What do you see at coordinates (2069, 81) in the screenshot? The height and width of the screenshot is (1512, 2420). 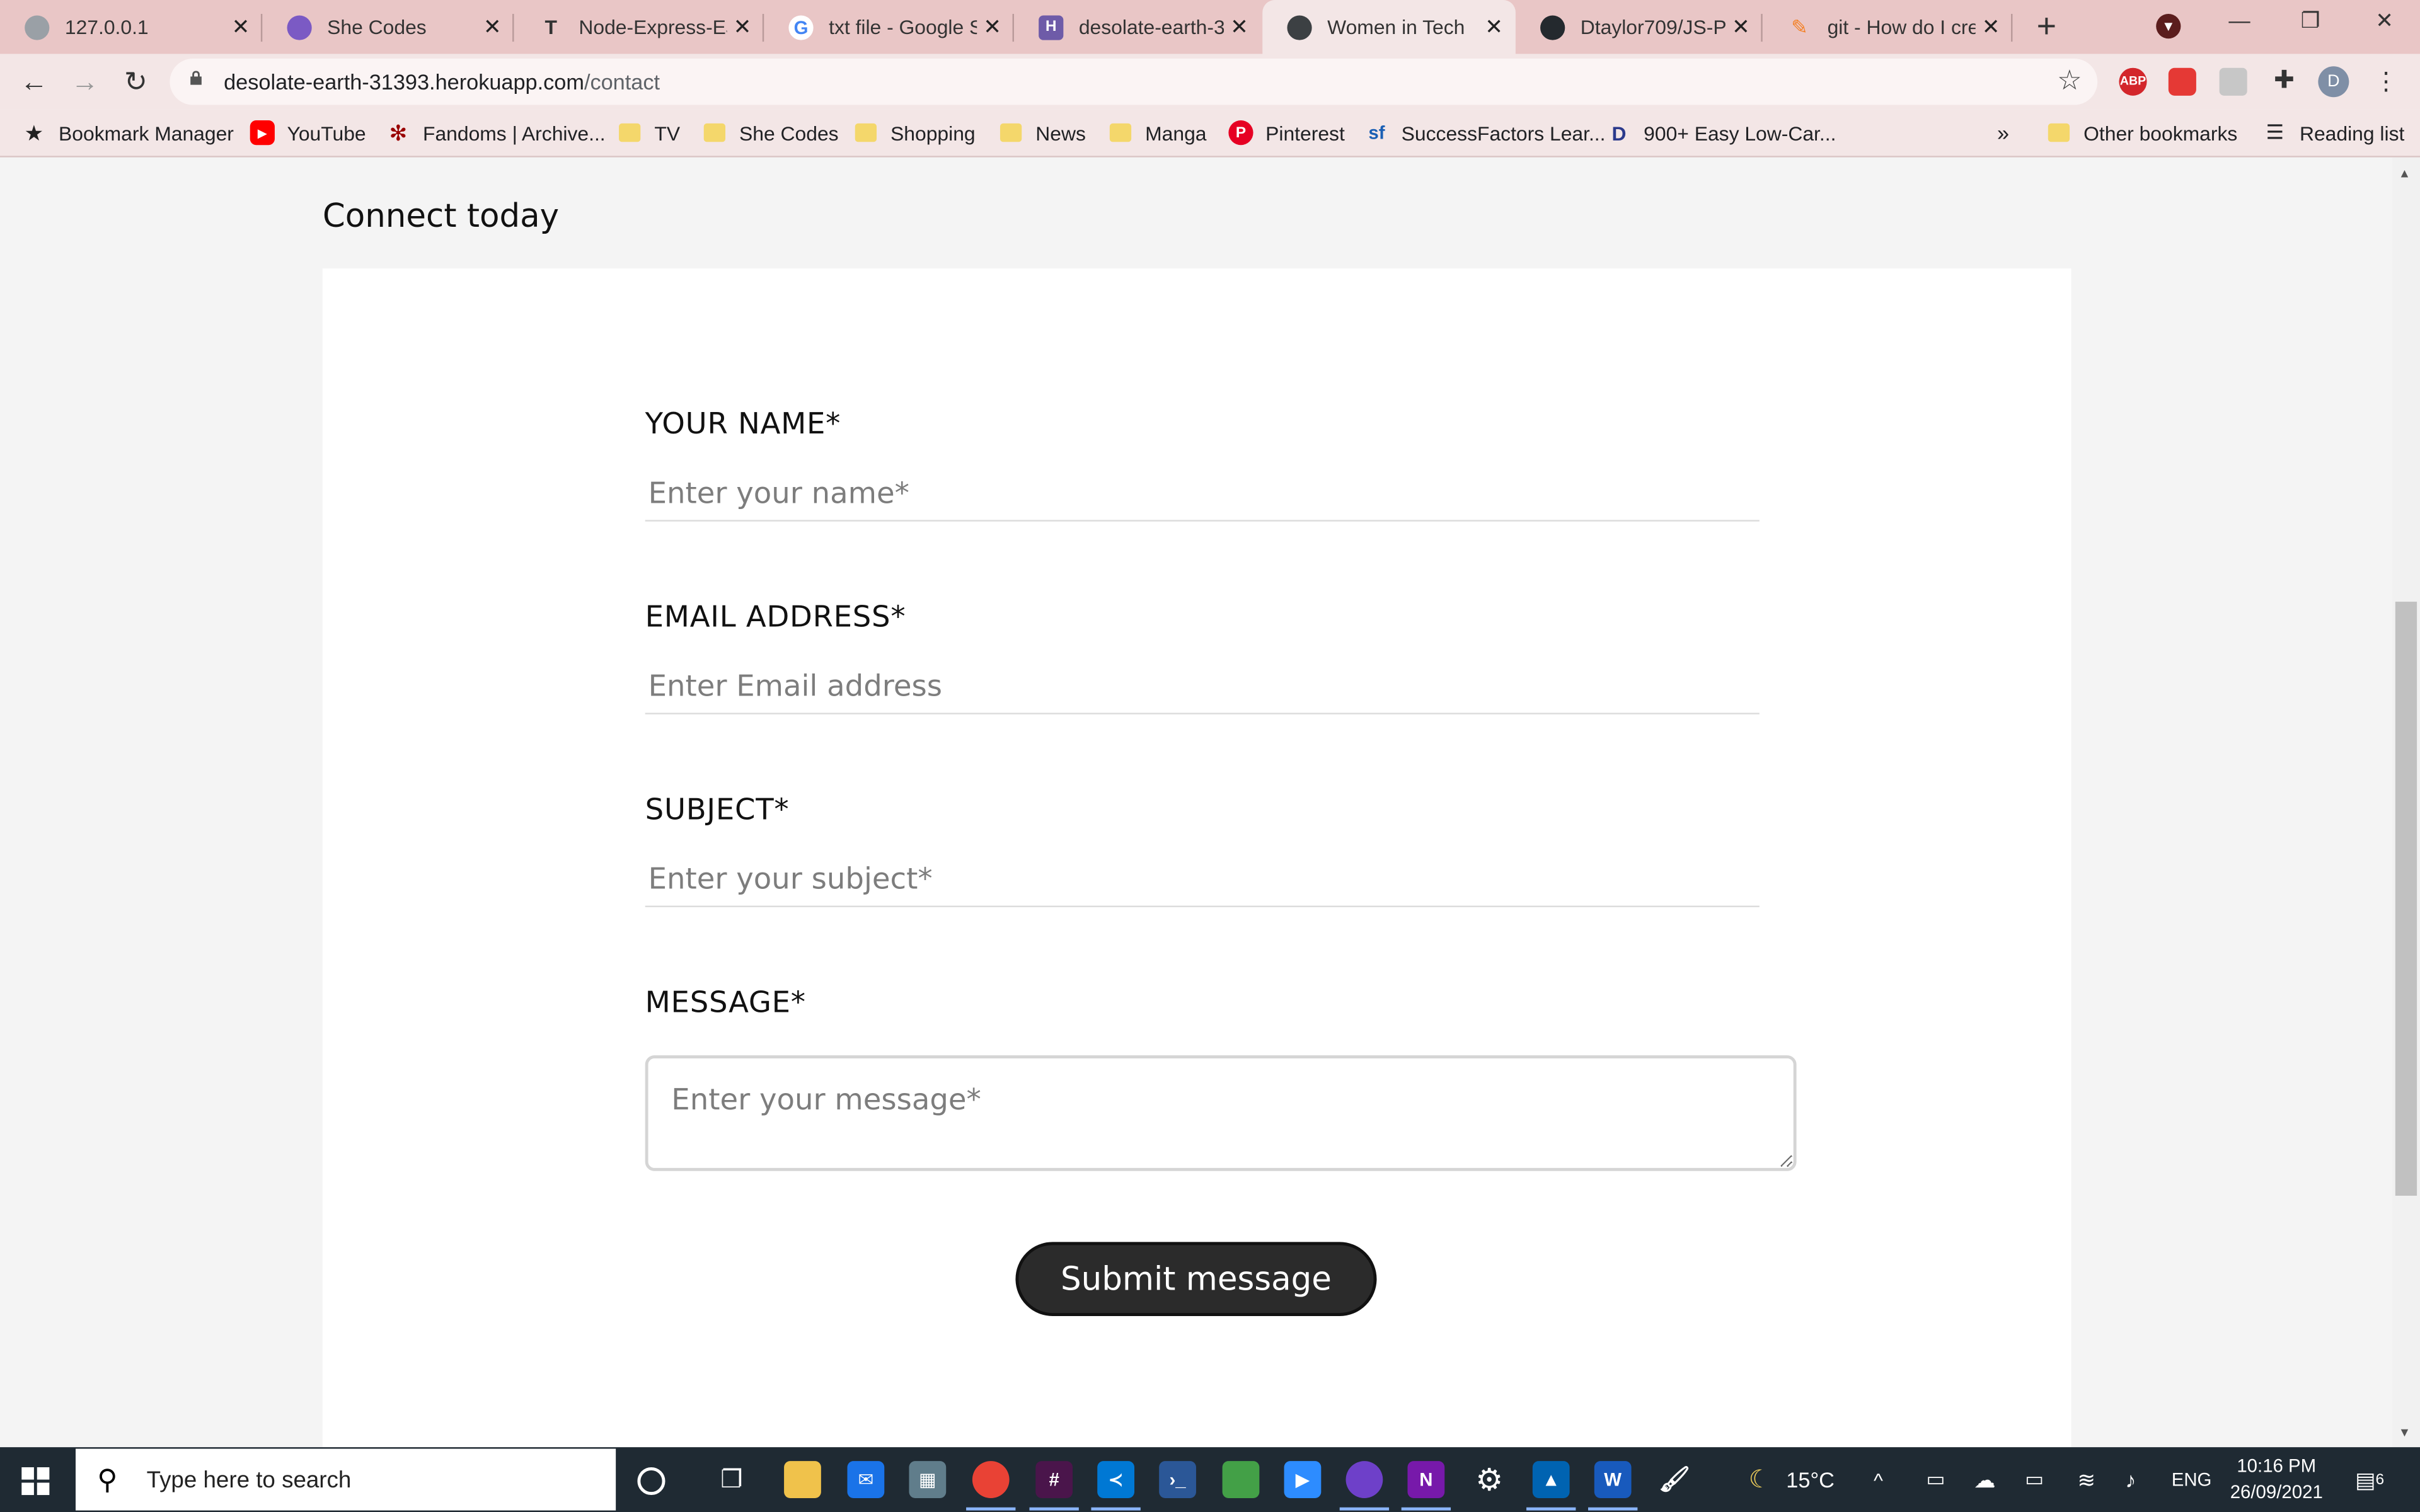 I see `bookmark-star-icon: ☆` at bounding box center [2069, 81].